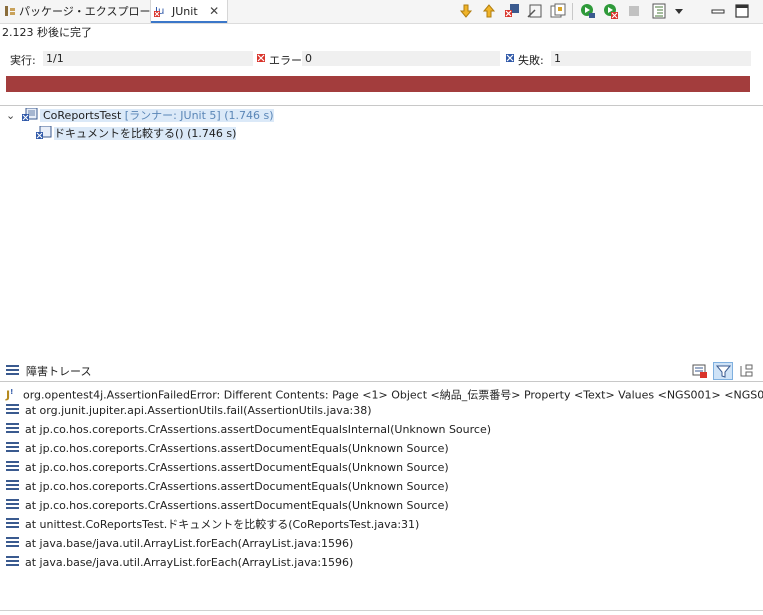 The height and width of the screenshot is (615, 763). Describe the element at coordinates (214, 11) in the screenshot. I see `close-tab-icon: ✕` at that location.